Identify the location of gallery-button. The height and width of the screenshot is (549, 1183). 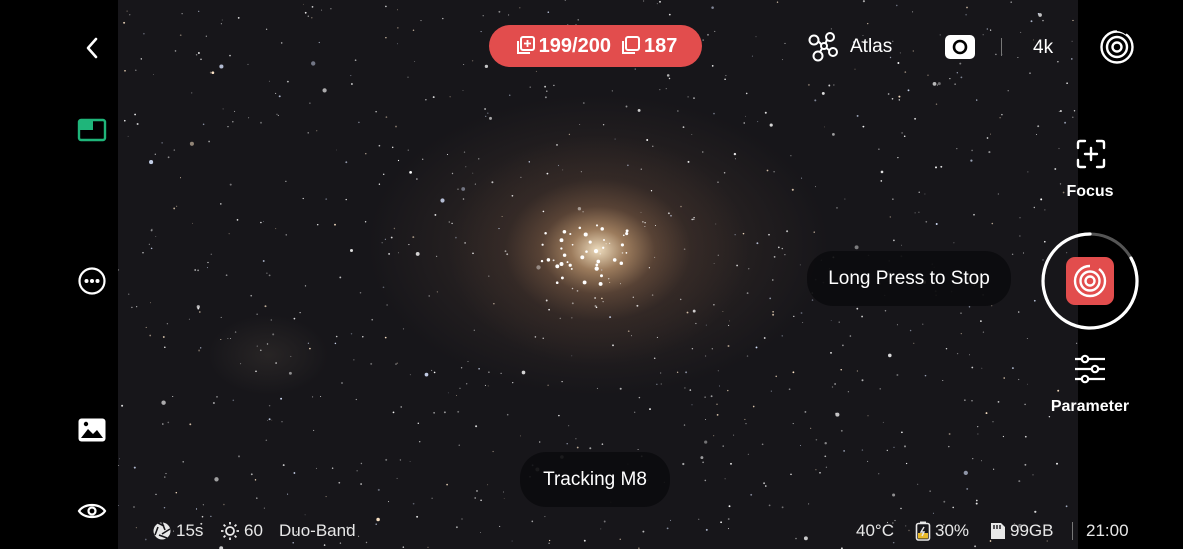
(92, 430).